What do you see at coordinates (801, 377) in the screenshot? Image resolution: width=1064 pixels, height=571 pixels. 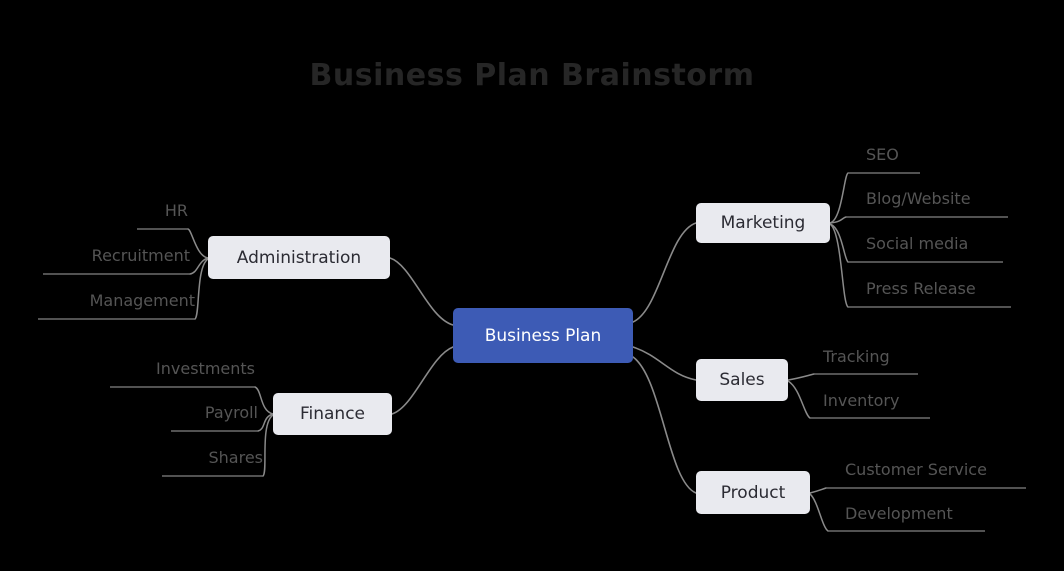 I see `connector-sales-tracking` at bounding box center [801, 377].